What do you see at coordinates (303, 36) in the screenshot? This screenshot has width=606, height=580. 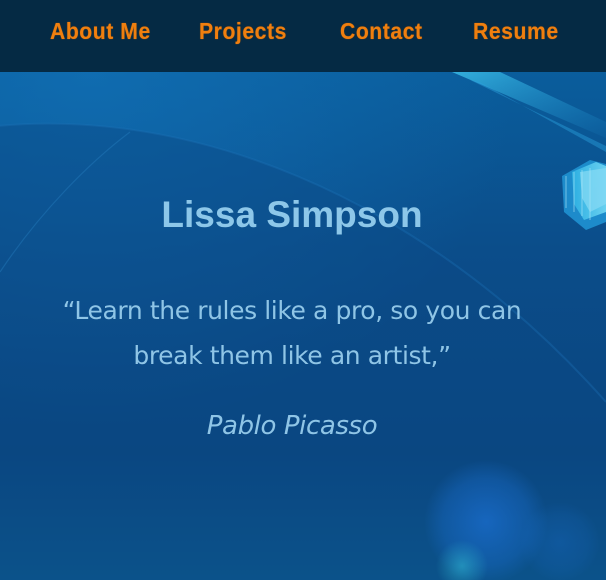 I see `top-navbar: About Me Projects Contact Resume` at bounding box center [303, 36].